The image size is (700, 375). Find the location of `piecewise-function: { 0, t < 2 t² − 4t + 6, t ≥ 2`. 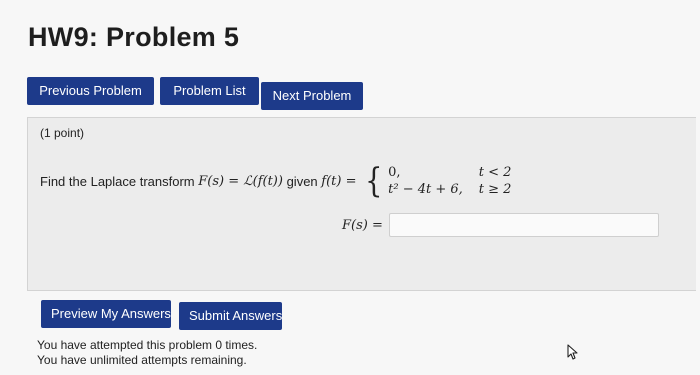

piecewise-function: { 0, t < 2 t² − 4t + 6, t ≥ 2 is located at coordinates (437, 181).